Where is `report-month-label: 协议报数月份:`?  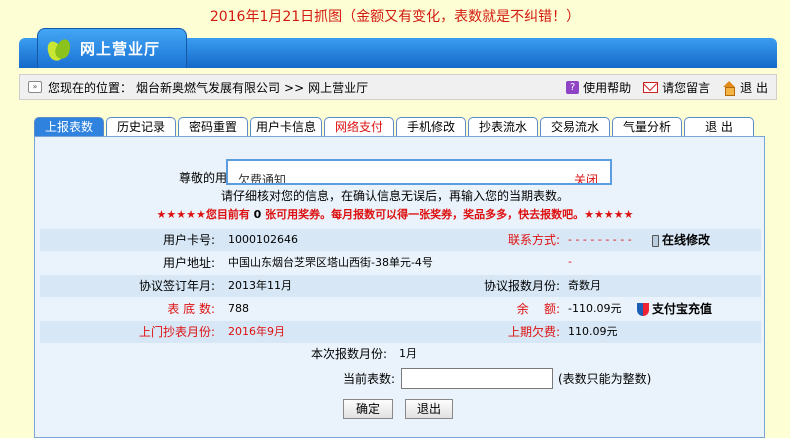
report-month-label: 协议报数月份: is located at coordinates (521, 286).